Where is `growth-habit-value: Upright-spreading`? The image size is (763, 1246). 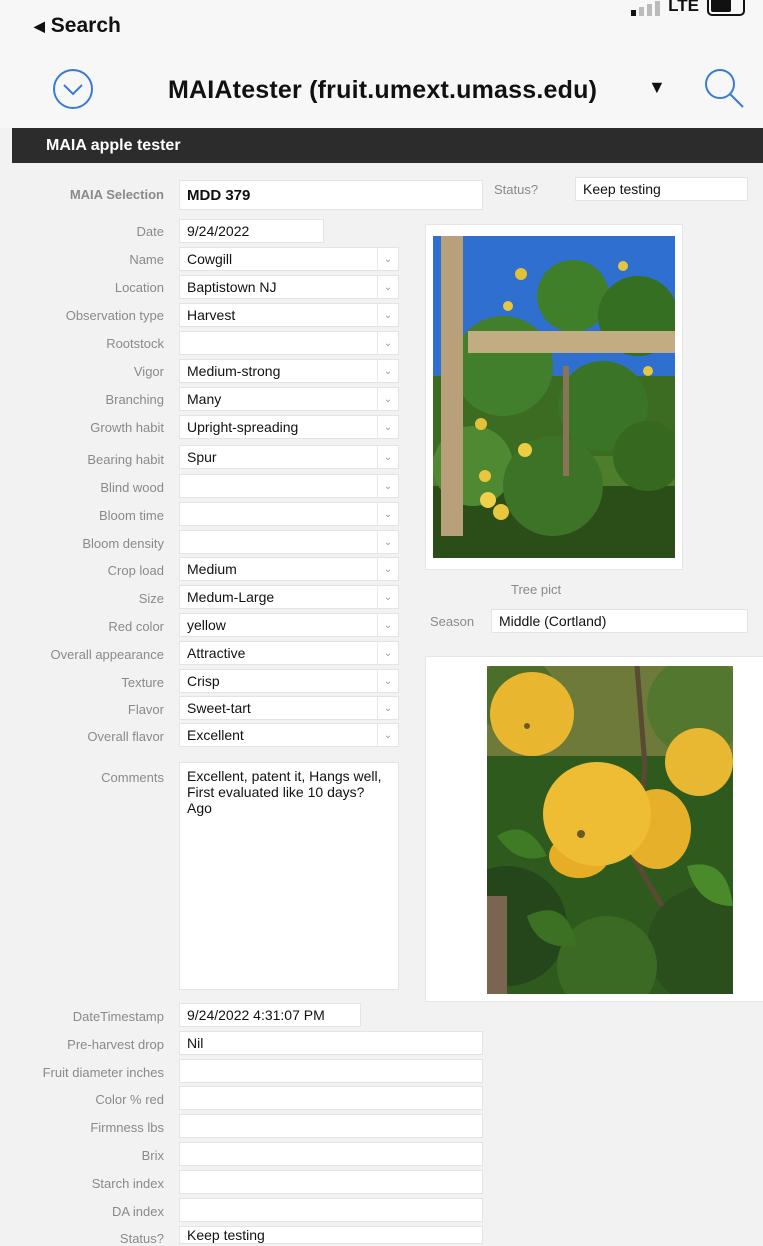
growth-habit-value: Upright-spreading is located at coordinates (243, 427).